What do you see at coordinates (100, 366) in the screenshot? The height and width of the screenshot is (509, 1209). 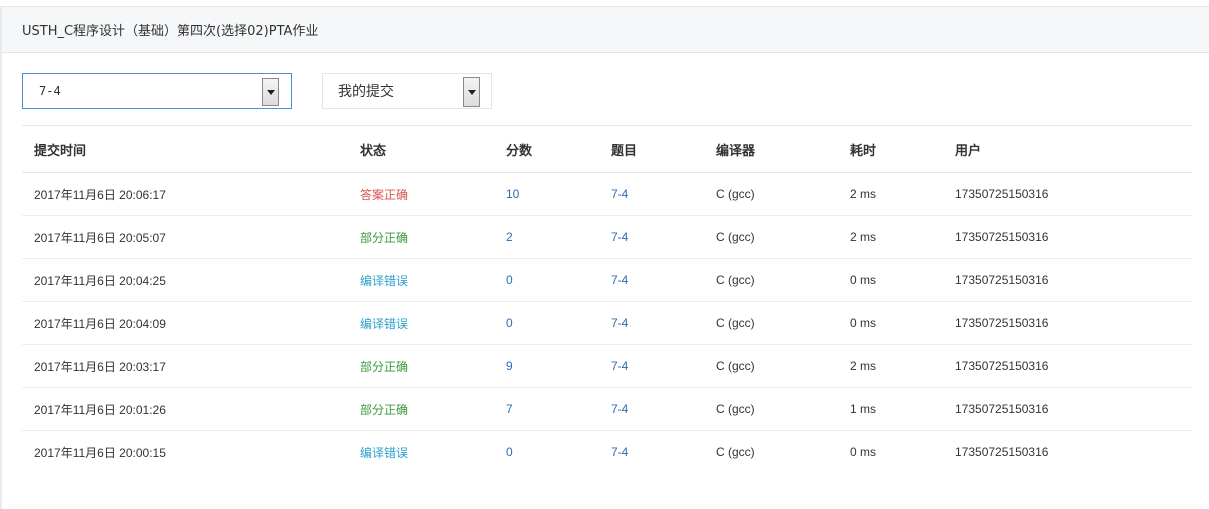 I see `cell-time: 2017年11月6日 20:03:17` at bounding box center [100, 366].